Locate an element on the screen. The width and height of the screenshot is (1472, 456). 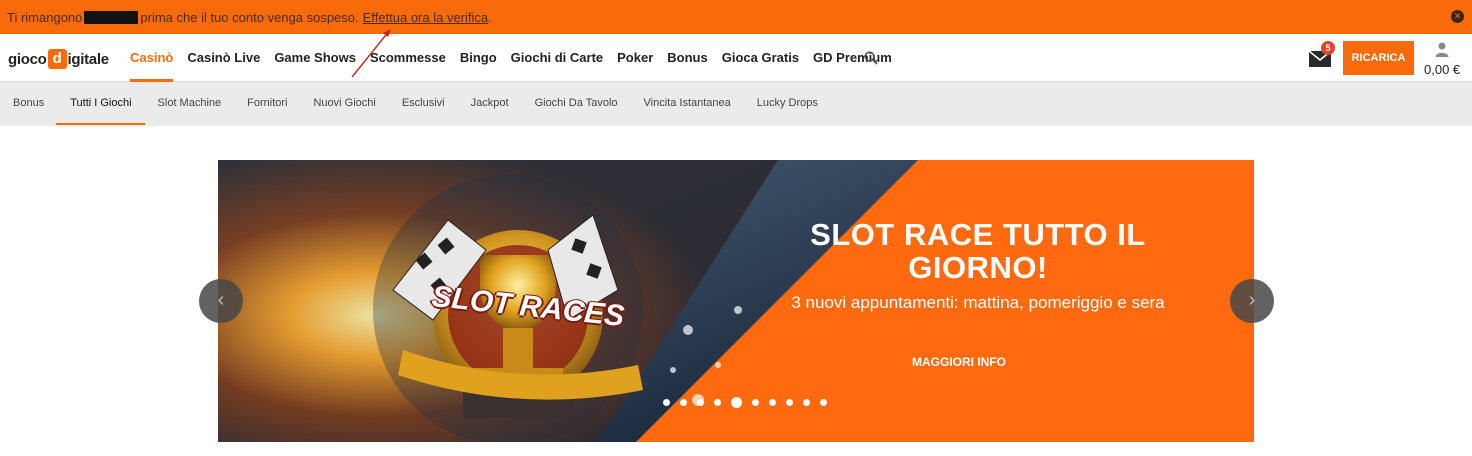
nav-item-giochi-di-carte: Giochi di Carte is located at coordinates (557, 58).